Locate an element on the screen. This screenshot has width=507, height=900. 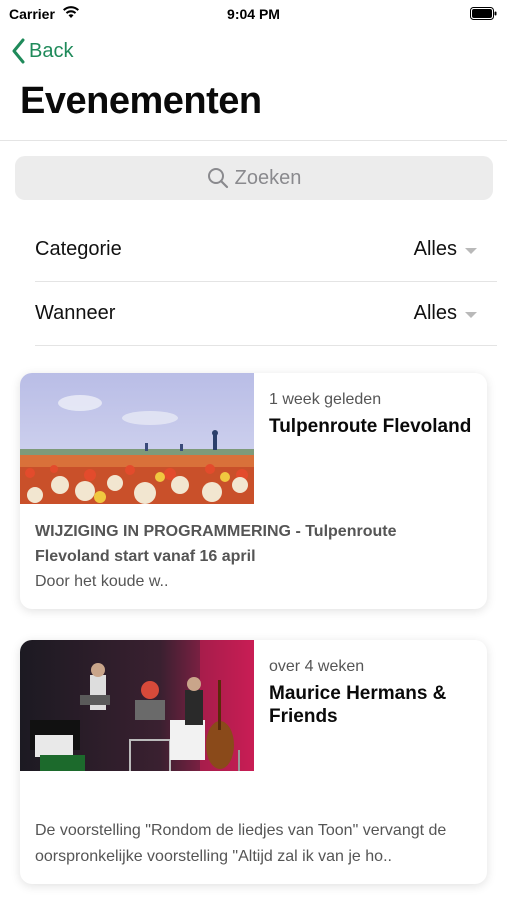
status-bar: Carrier 9:04 PM is located at coordinates (253, 15).